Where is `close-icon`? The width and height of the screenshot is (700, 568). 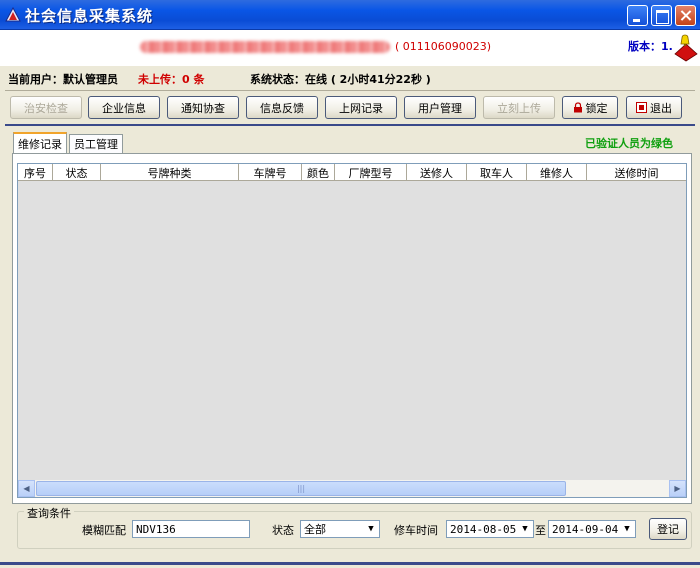
close-icon is located at coordinates (685, 15).